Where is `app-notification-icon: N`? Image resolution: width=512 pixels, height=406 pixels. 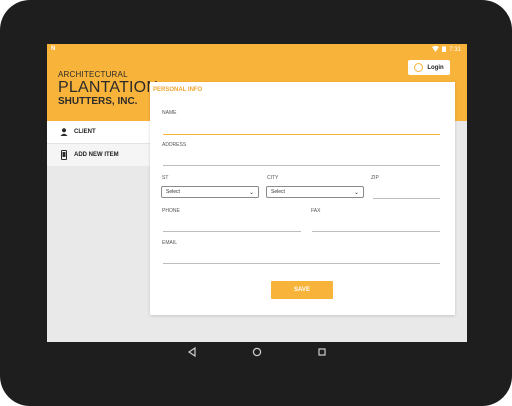
app-notification-icon: N is located at coordinates (53, 49).